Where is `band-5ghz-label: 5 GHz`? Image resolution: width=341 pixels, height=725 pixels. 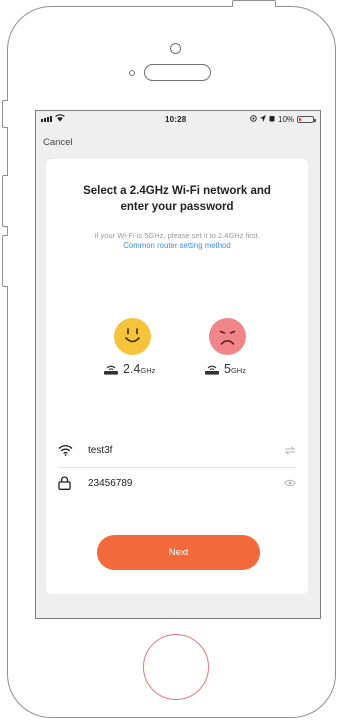 band-5ghz-label: 5 GHz is located at coordinates (225, 371).